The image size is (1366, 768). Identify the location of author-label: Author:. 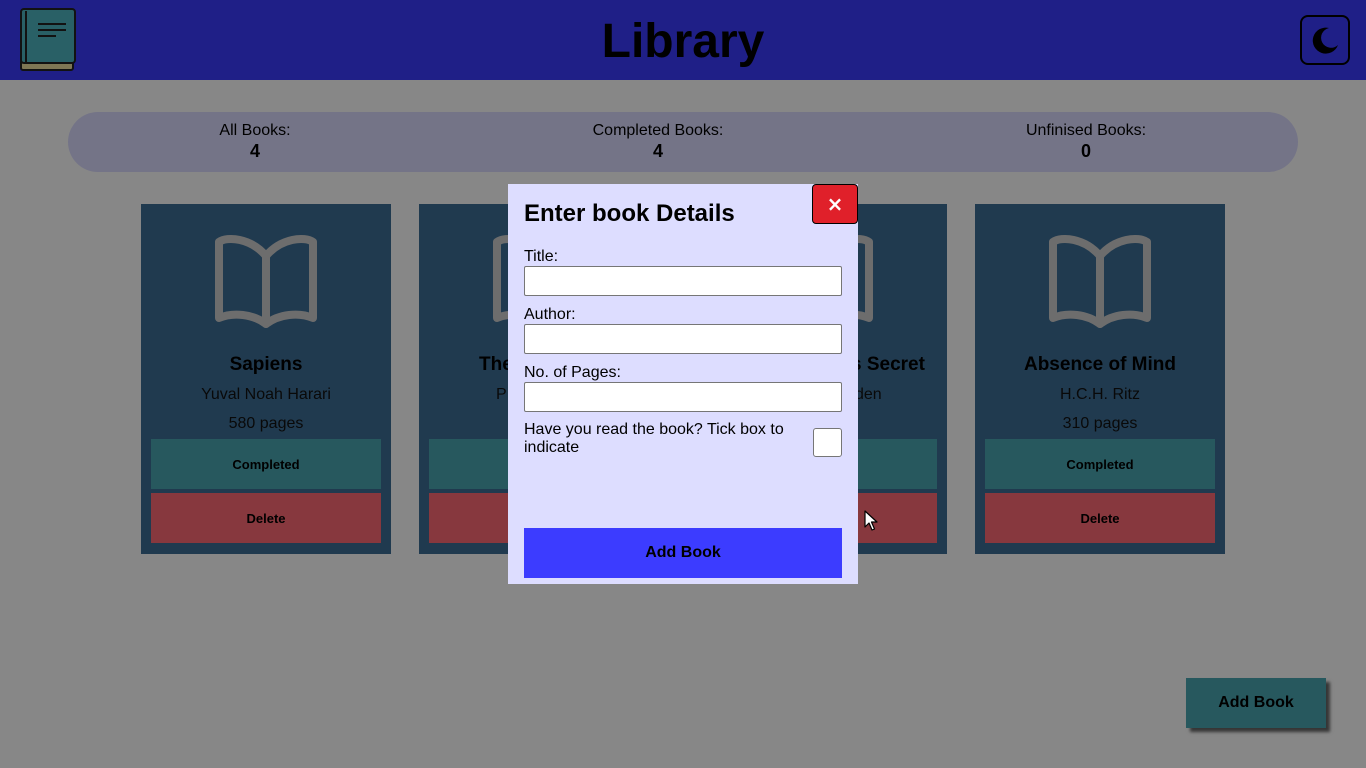
(550, 314).